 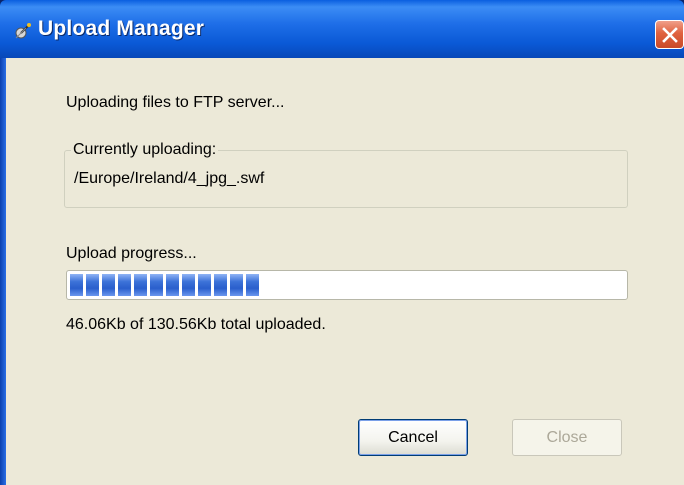 I want to click on current-upload-legend: Currently uploading:, so click(x=145, y=150).